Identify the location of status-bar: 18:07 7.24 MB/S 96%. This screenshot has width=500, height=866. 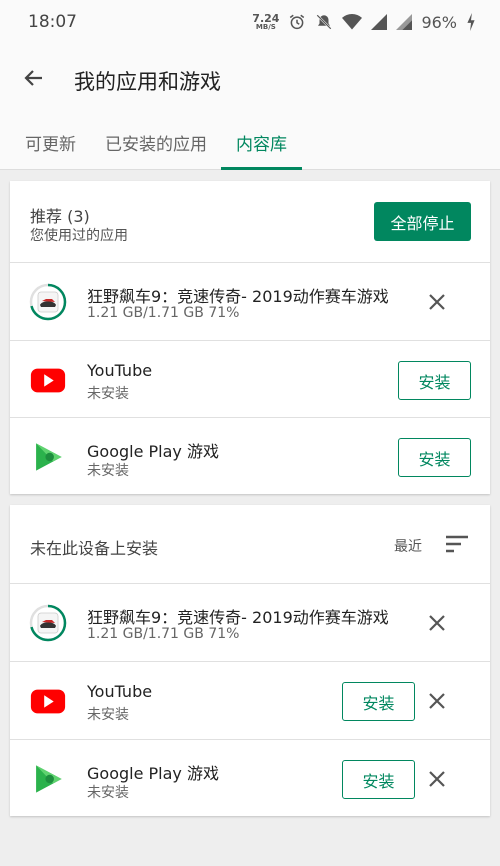
(250, 22).